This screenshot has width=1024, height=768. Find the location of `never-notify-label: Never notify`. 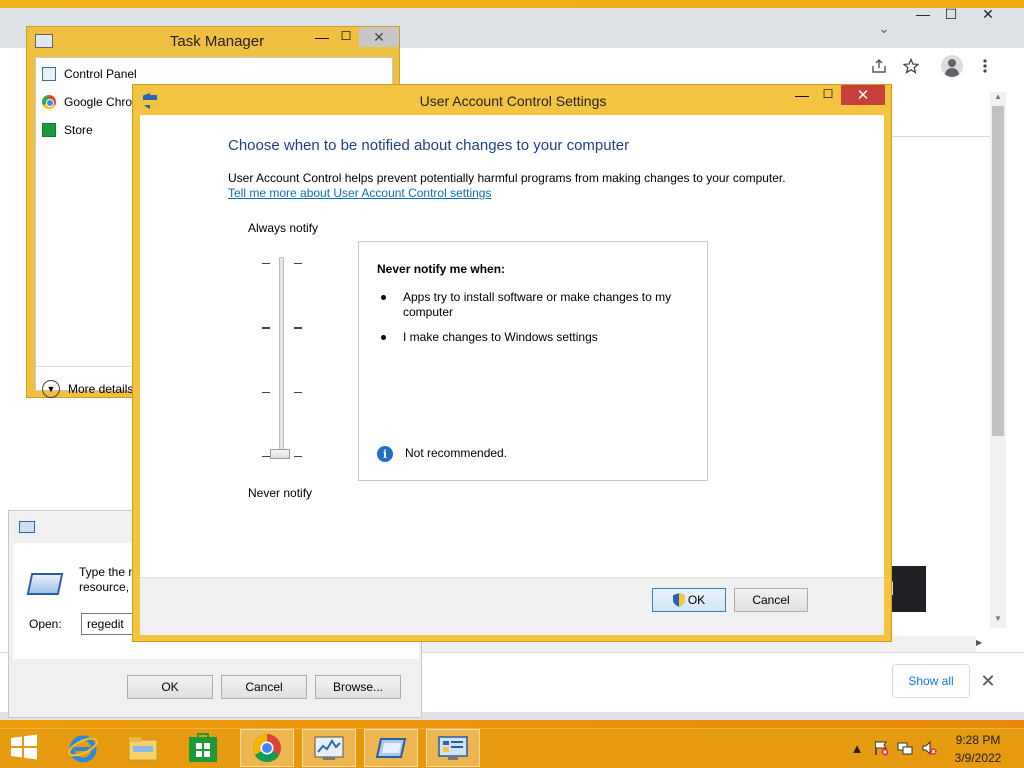

never-notify-label: Never notify is located at coordinates (280, 493).